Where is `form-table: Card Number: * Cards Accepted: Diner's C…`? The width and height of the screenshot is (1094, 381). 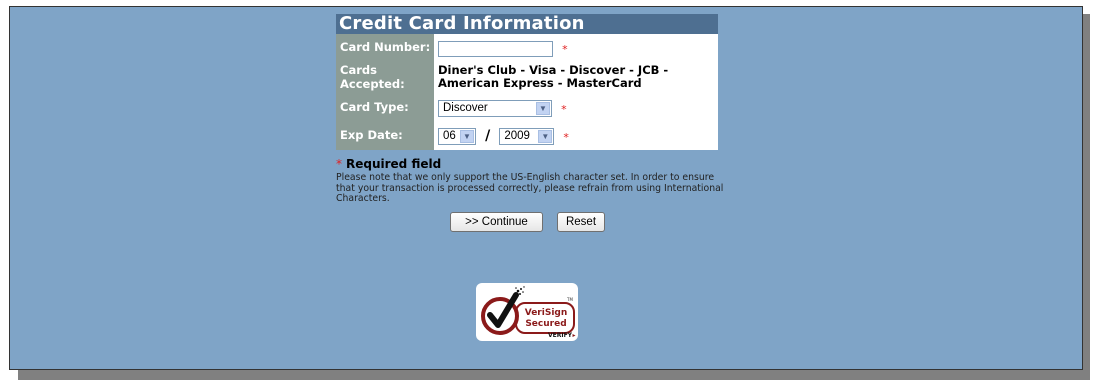 form-table: Card Number: * Cards Accepted: Diner's C… is located at coordinates (527, 92).